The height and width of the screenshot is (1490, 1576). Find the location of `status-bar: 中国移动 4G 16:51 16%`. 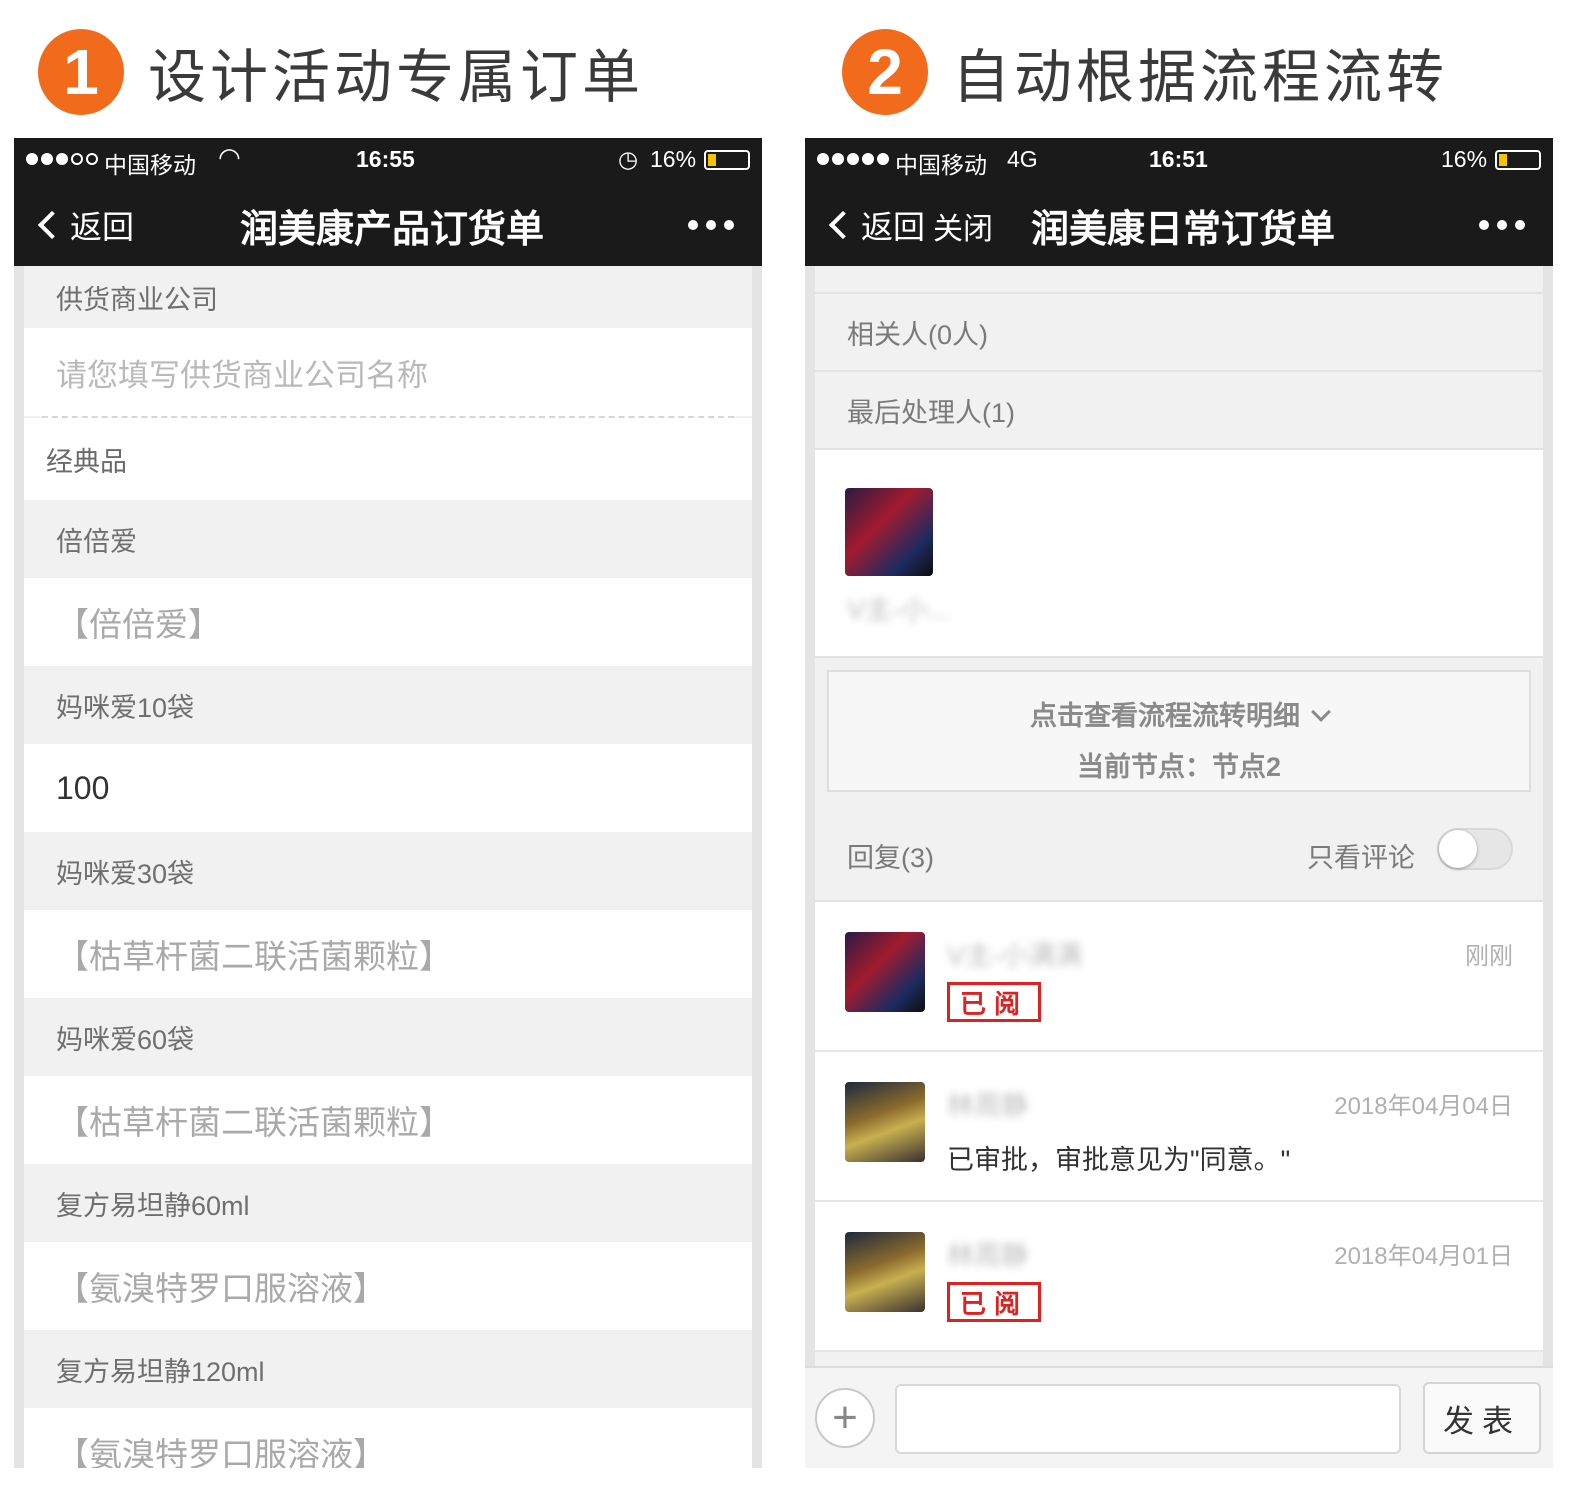

status-bar: 中国移动 4G 16:51 16% is located at coordinates (1179, 159).